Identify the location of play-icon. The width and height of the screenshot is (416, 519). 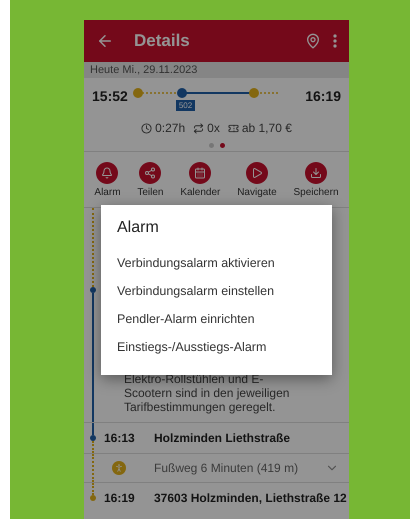
(256, 172).